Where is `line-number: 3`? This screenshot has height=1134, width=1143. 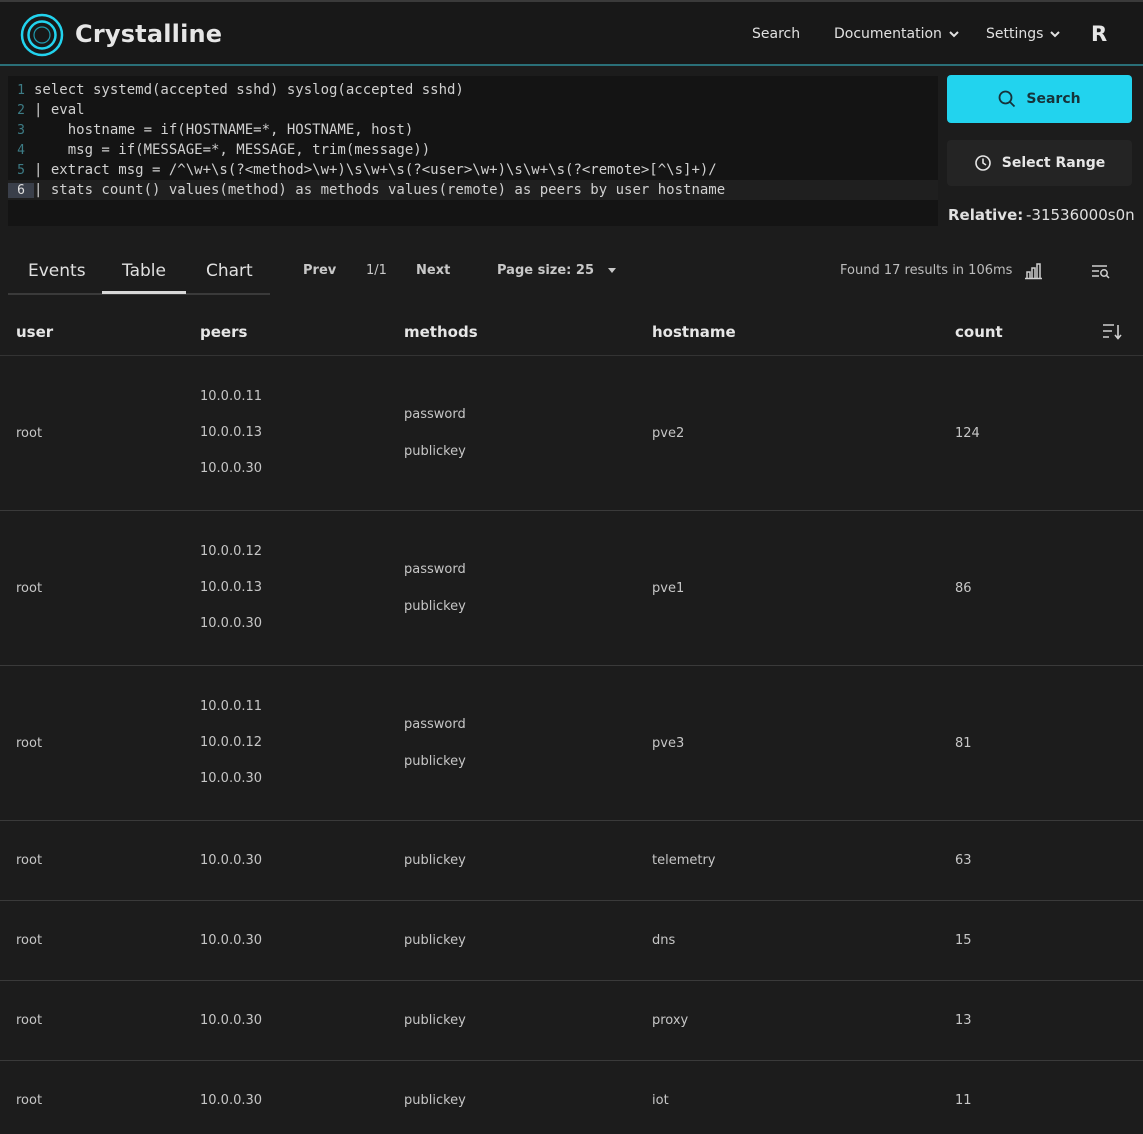
line-number: 3 is located at coordinates (21, 130).